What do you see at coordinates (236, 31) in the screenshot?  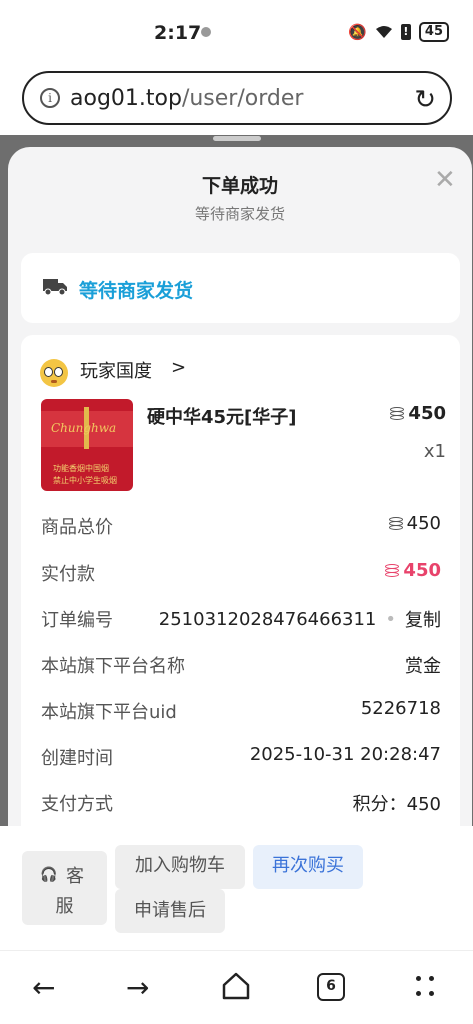 I see `status-bar: 2:17 🔕 ! 45` at bounding box center [236, 31].